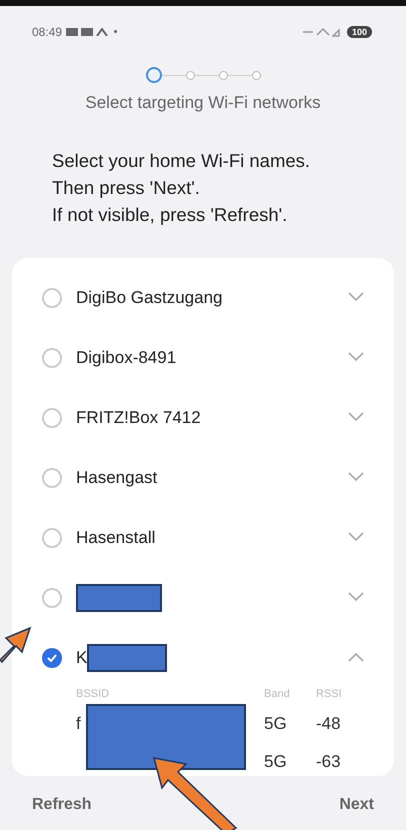  Describe the element at coordinates (47, 31) in the screenshot. I see `status-time: 08:49` at that location.